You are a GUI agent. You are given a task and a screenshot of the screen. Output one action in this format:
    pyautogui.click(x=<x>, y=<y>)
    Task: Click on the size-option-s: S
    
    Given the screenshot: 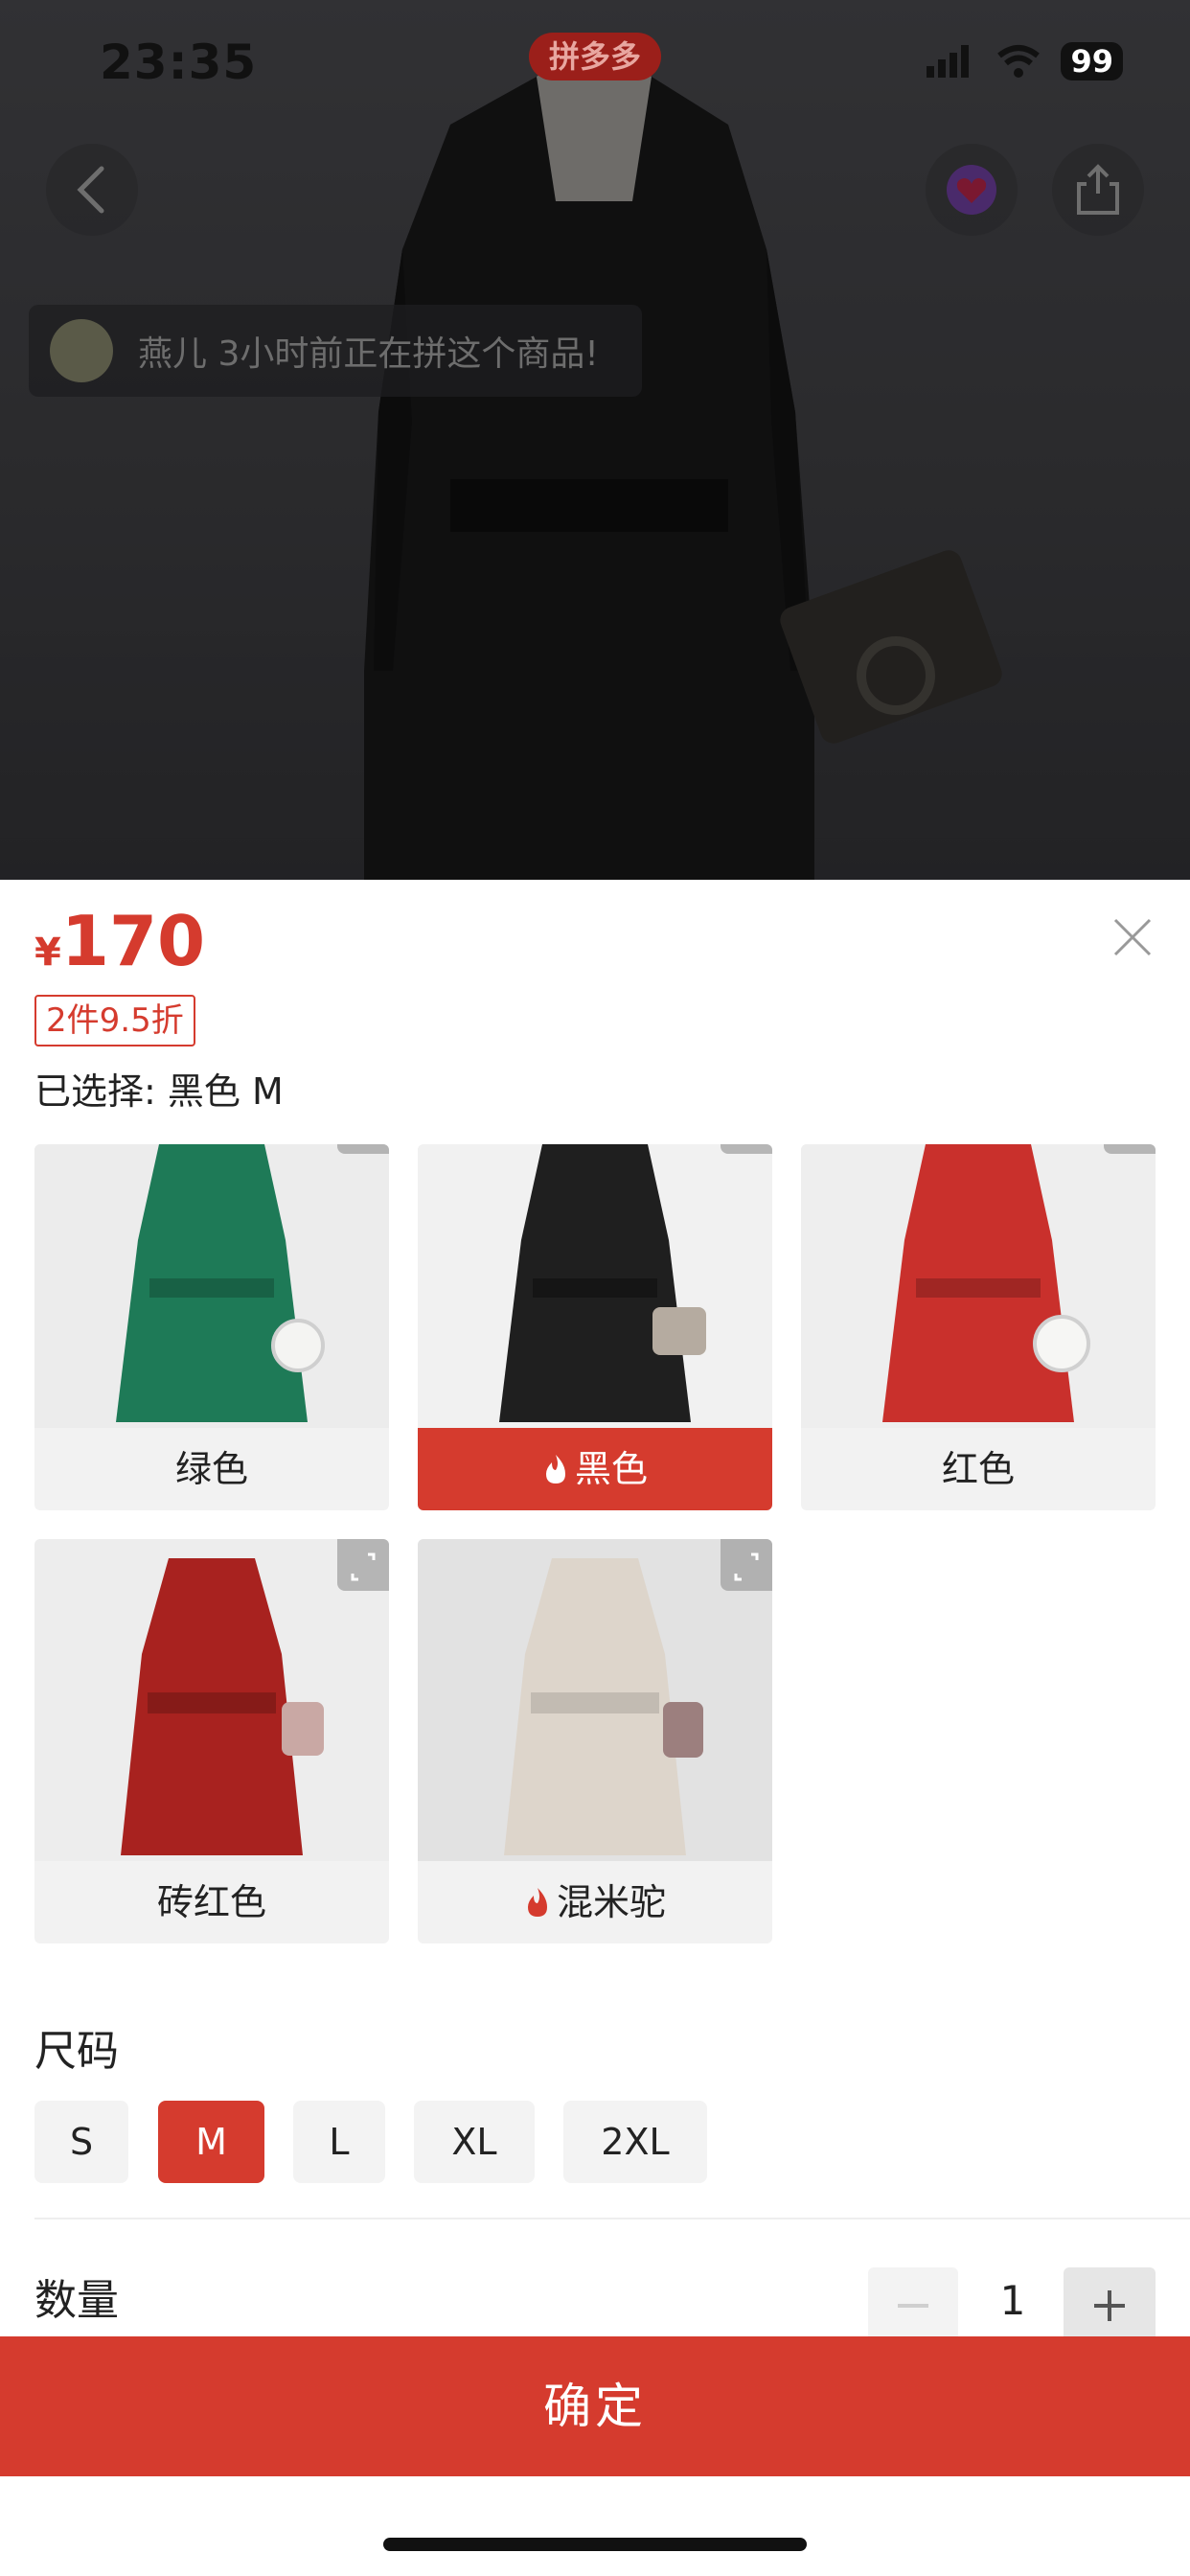 What is the action you would take?
    pyautogui.click(x=81, y=2142)
    